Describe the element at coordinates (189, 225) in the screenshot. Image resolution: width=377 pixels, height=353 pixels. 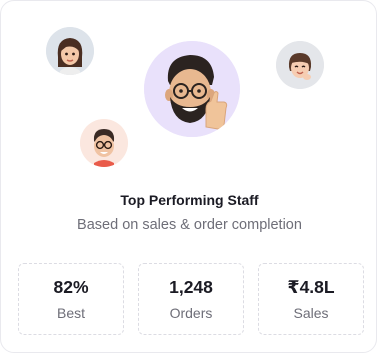
I see `card-subtitle: Based on sales & order completion` at that location.